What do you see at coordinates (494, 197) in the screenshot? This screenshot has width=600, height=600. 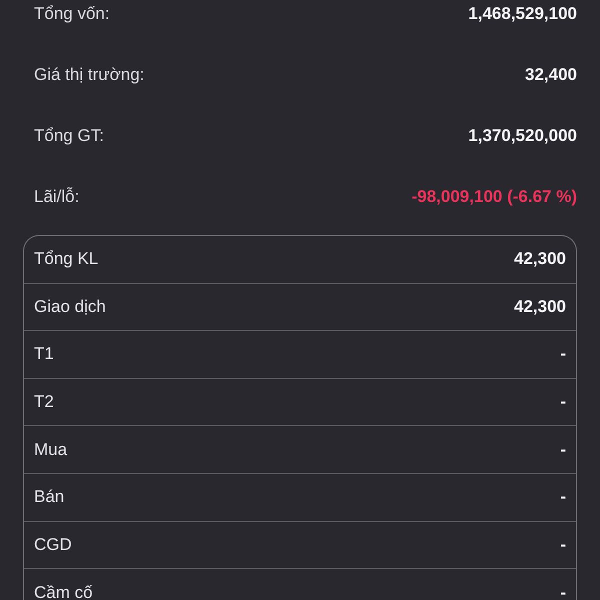 I see `summary-value: -98,009,100 (-6.67 %)` at bounding box center [494, 197].